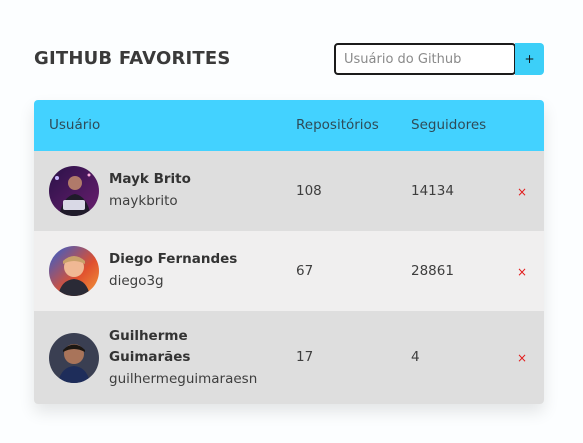  Describe the element at coordinates (337, 125) in the screenshot. I see `column-header-repos: Repositórios` at that location.